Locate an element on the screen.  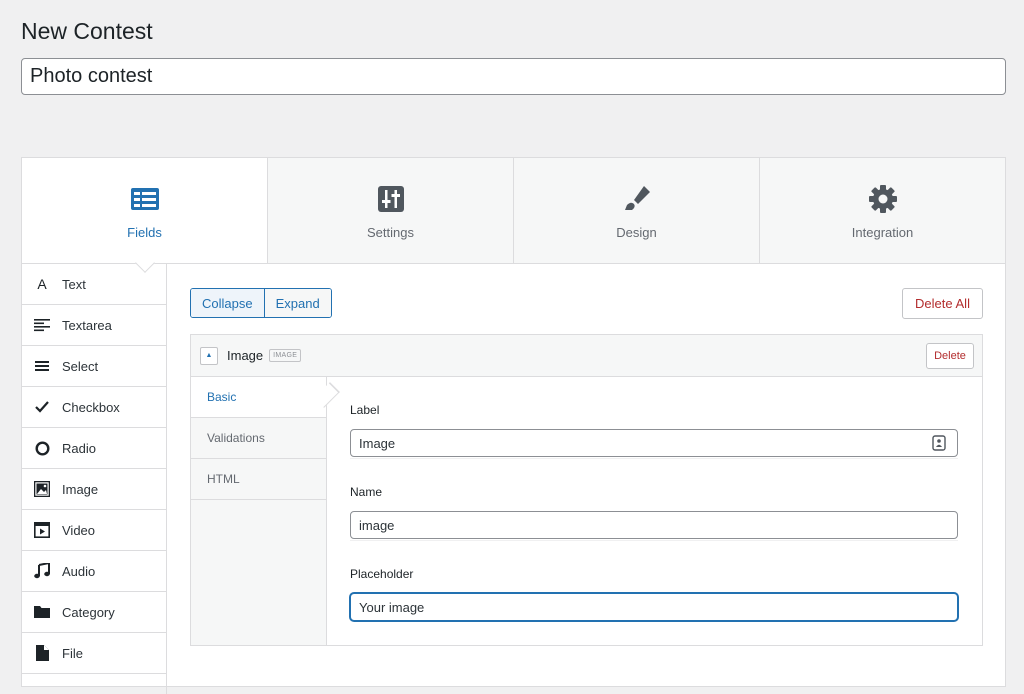
collapse-expand-group: Collapse Expand is located at coordinates (261, 303).